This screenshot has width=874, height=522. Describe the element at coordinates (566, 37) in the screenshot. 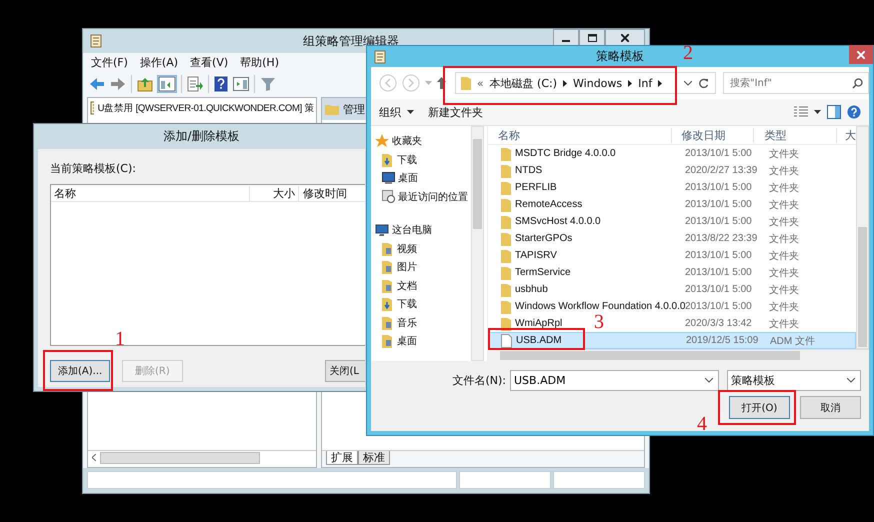

I see `minimize-button` at that location.